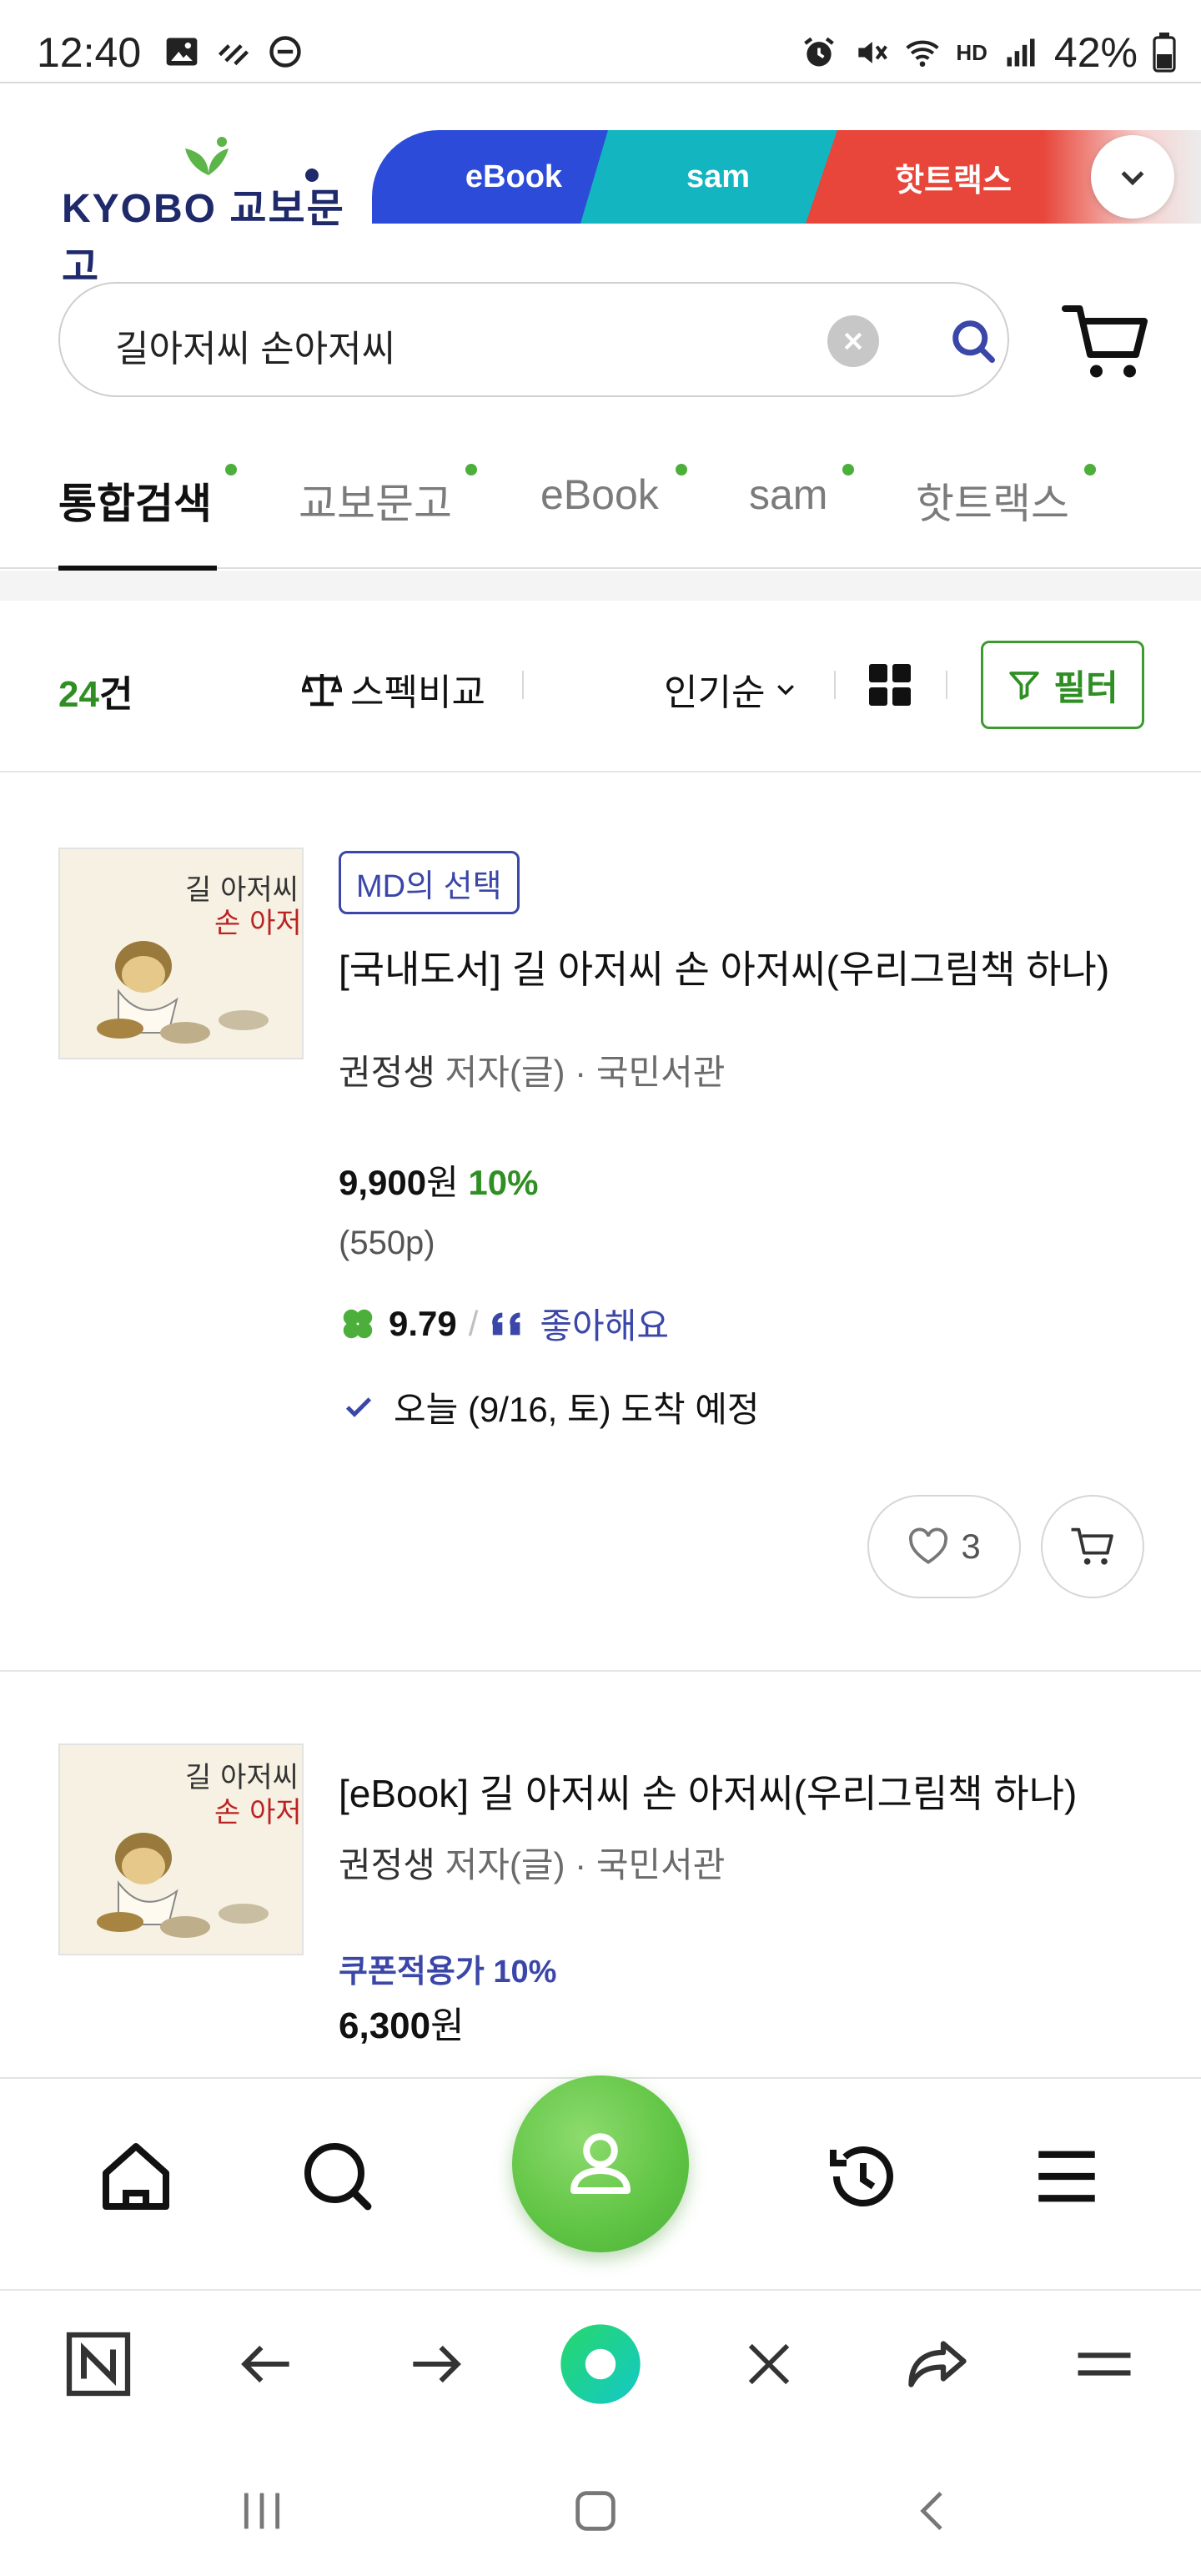 Image resolution: width=1201 pixels, height=2576 pixels. What do you see at coordinates (596, 2511) in the screenshot?
I see `home-button-icon` at bounding box center [596, 2511].